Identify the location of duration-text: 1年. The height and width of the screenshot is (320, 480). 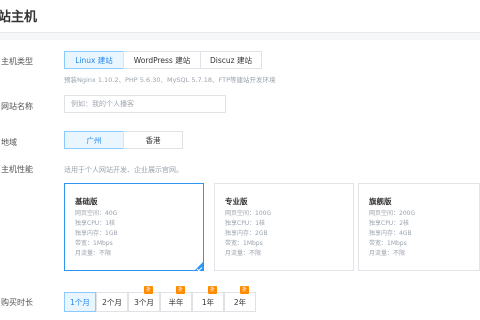
(208, 302).